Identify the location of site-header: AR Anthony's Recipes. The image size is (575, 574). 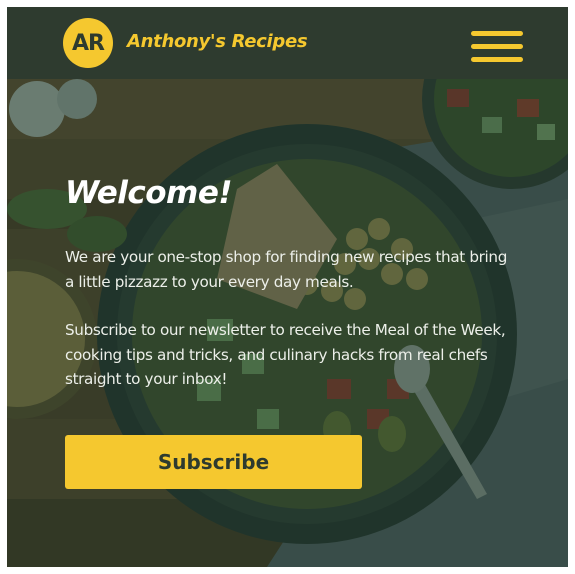
(287, 43).